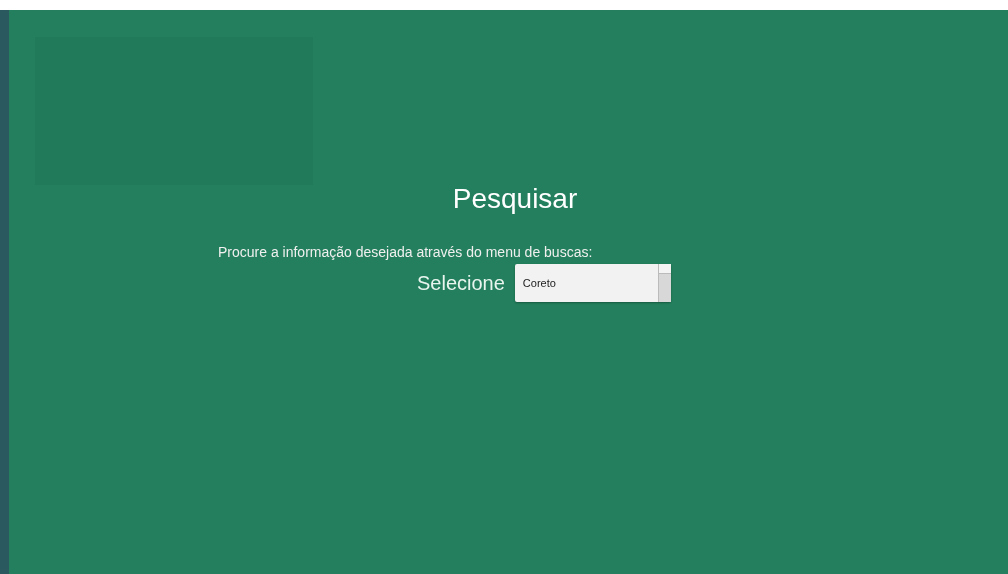 This screenshot has width=1008, height=574. Describe the element at coordinates (461, 283) in the screenshot. I see `select-label: Selecione` at that location.